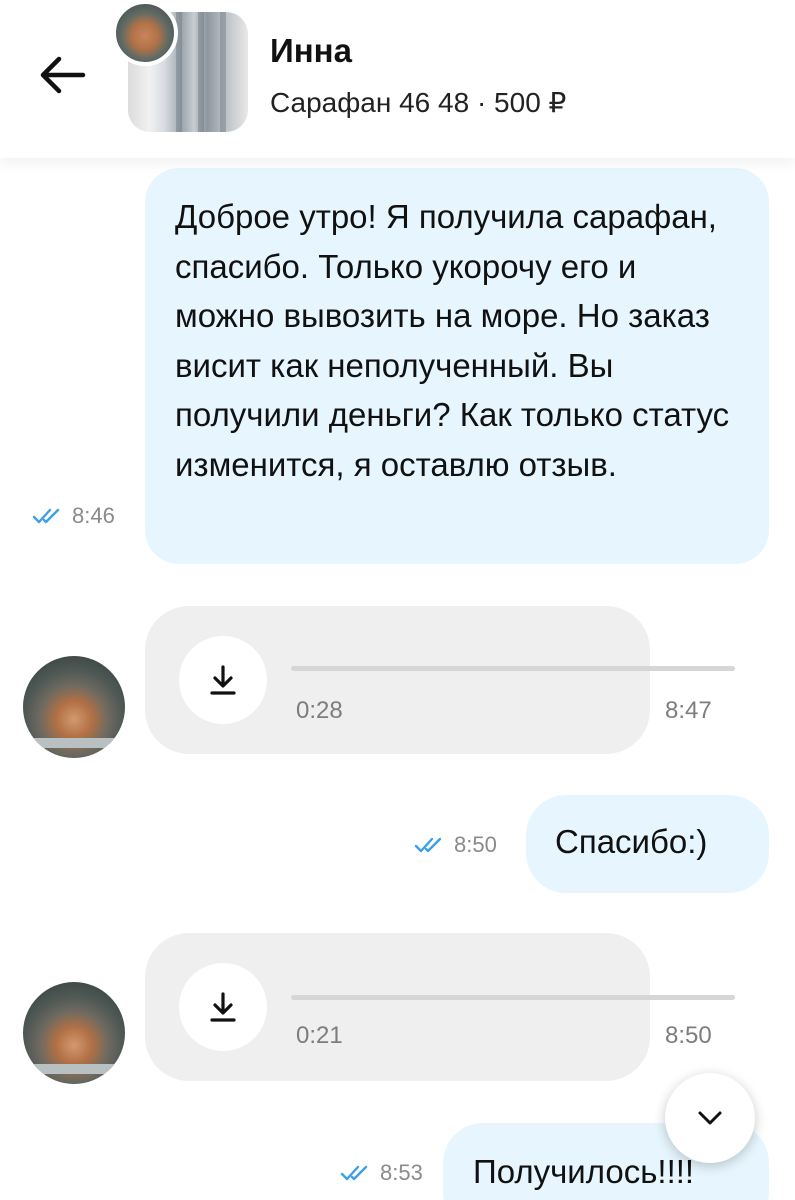 The height and width of the screenshot is (1200, 795). Describe the element at coordinates (319, 1035) in the screenshot. I see `audio-duration: 0:21` at that location.